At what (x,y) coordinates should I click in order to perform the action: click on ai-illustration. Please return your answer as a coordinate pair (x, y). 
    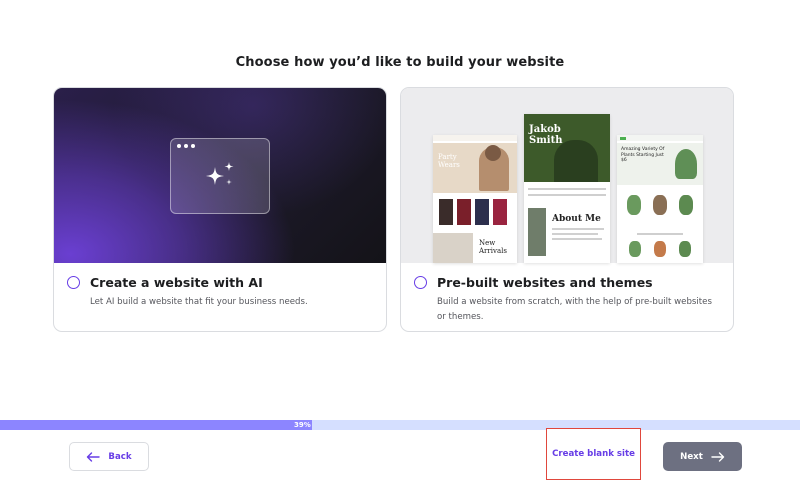
    Looking at the image, I should click on (220, 175).